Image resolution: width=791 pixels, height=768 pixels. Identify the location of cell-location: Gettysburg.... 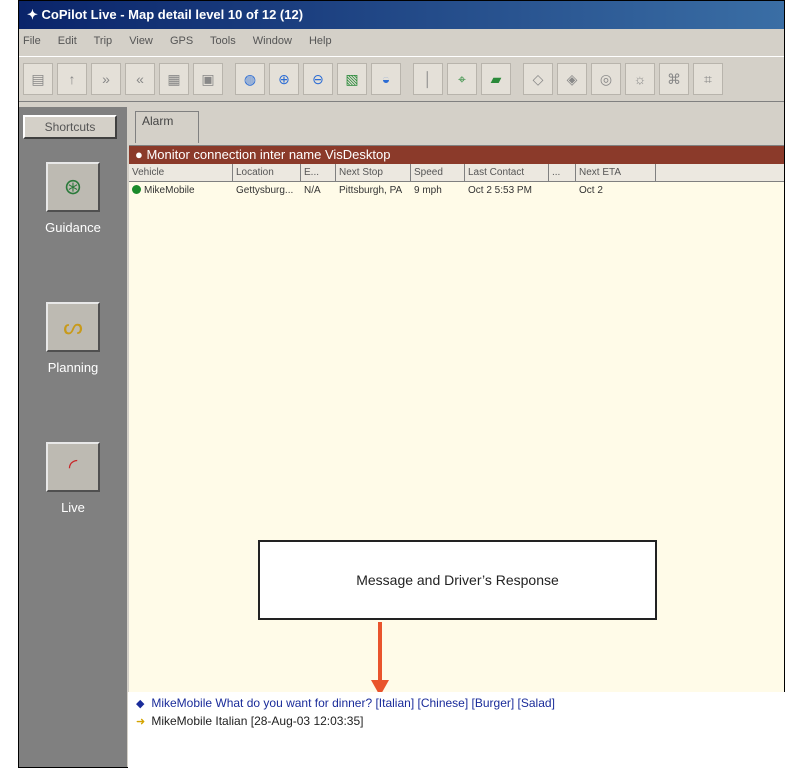
(265, 190).